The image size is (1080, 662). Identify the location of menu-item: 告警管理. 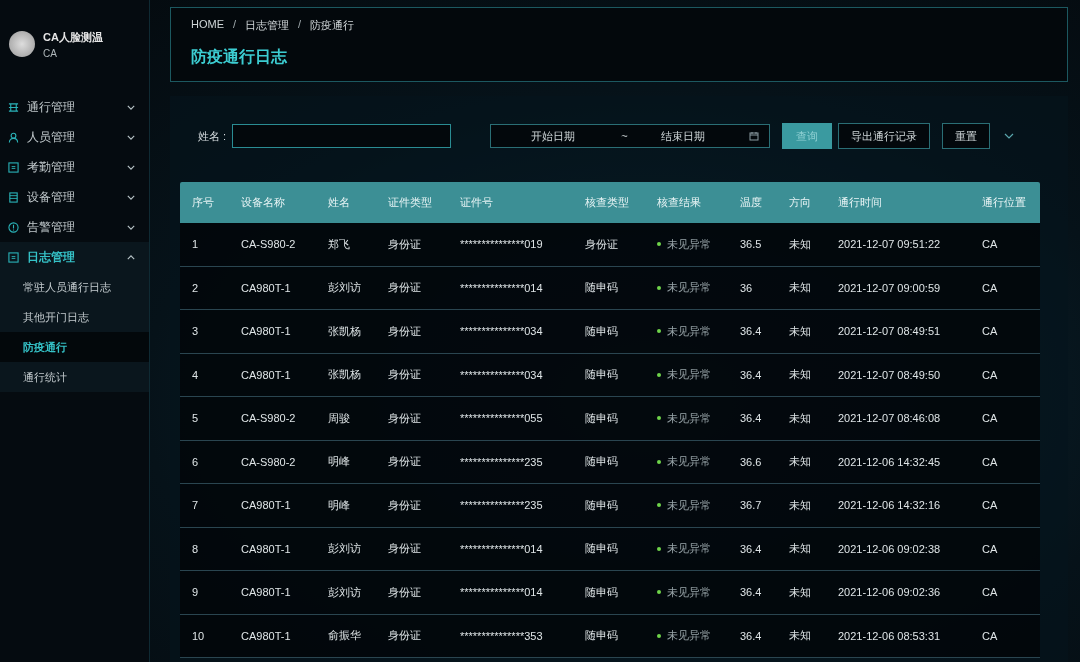
(74, 227).